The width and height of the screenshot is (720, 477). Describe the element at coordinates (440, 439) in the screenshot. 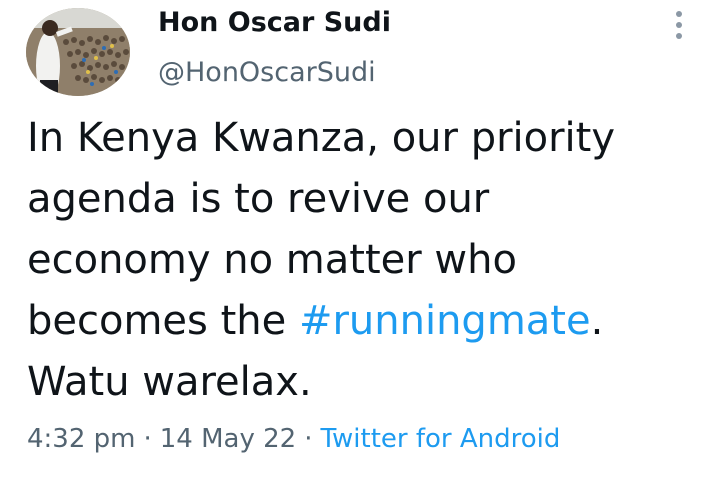

I see `tweet-source-link: Twitter for Android` at that location.